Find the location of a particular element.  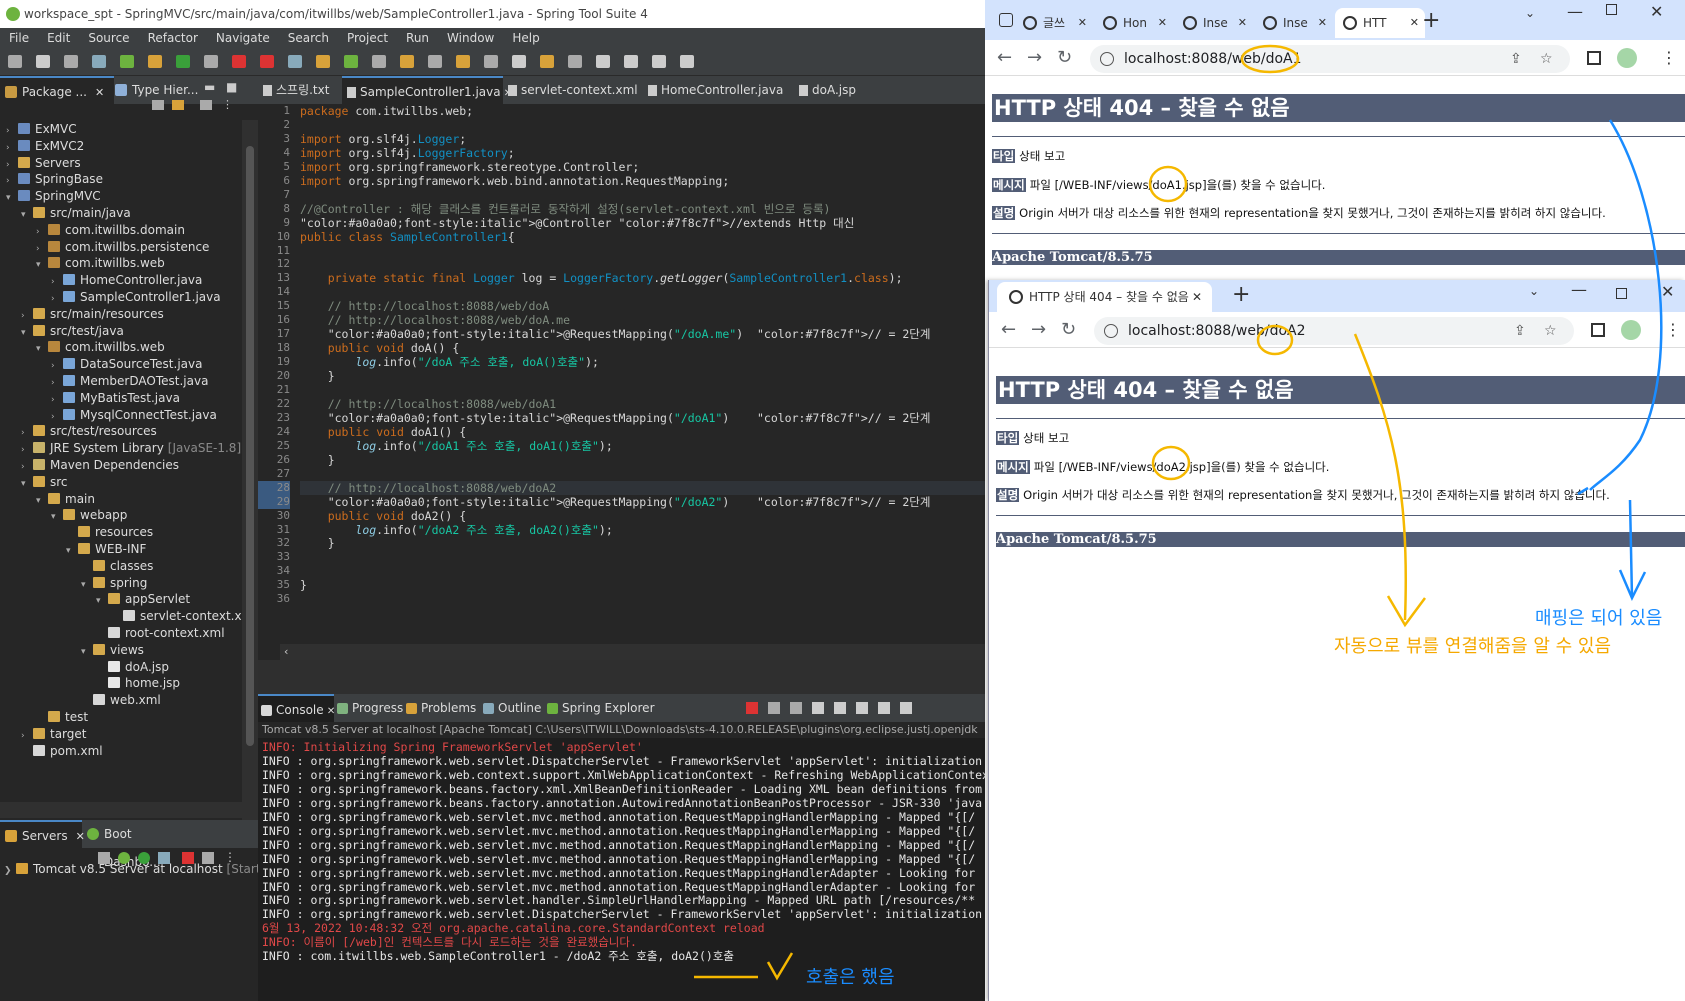

tree-item: › Servers is located at coordinates (43, 163).